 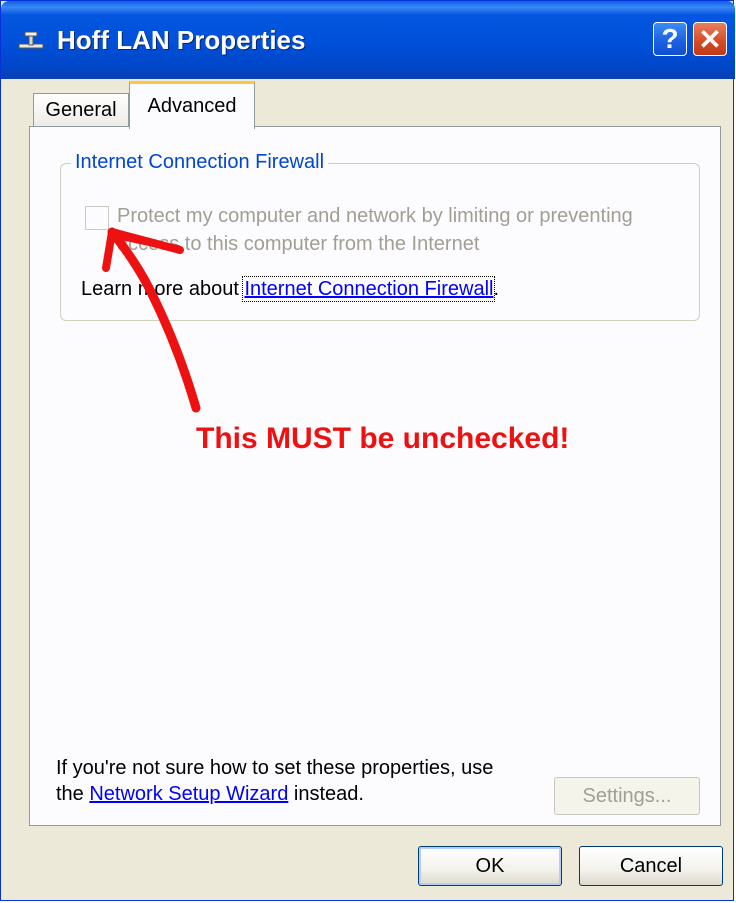 I want to click on tab-advanced: Advanced, so click(x=192, y=105).